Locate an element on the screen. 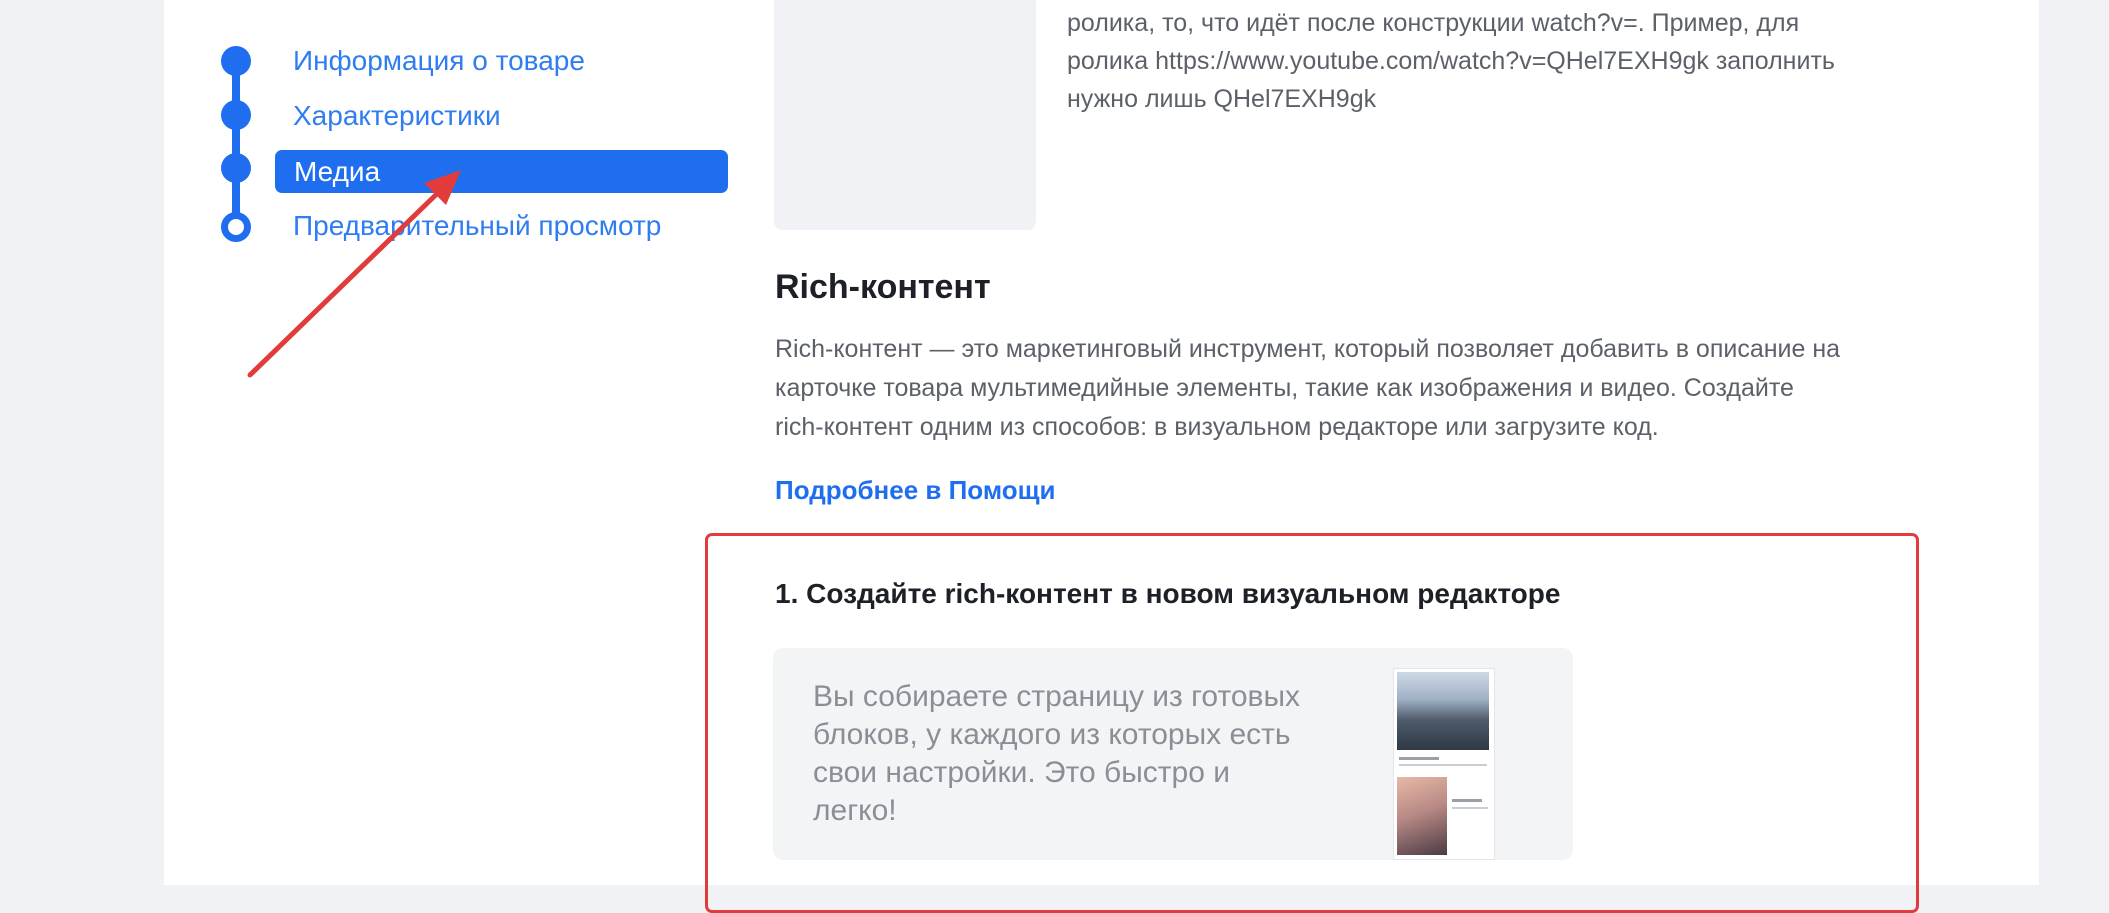 The height and width of the screenshot is (913, 2109). arrow-shaft is located at coordinates (348, 280).